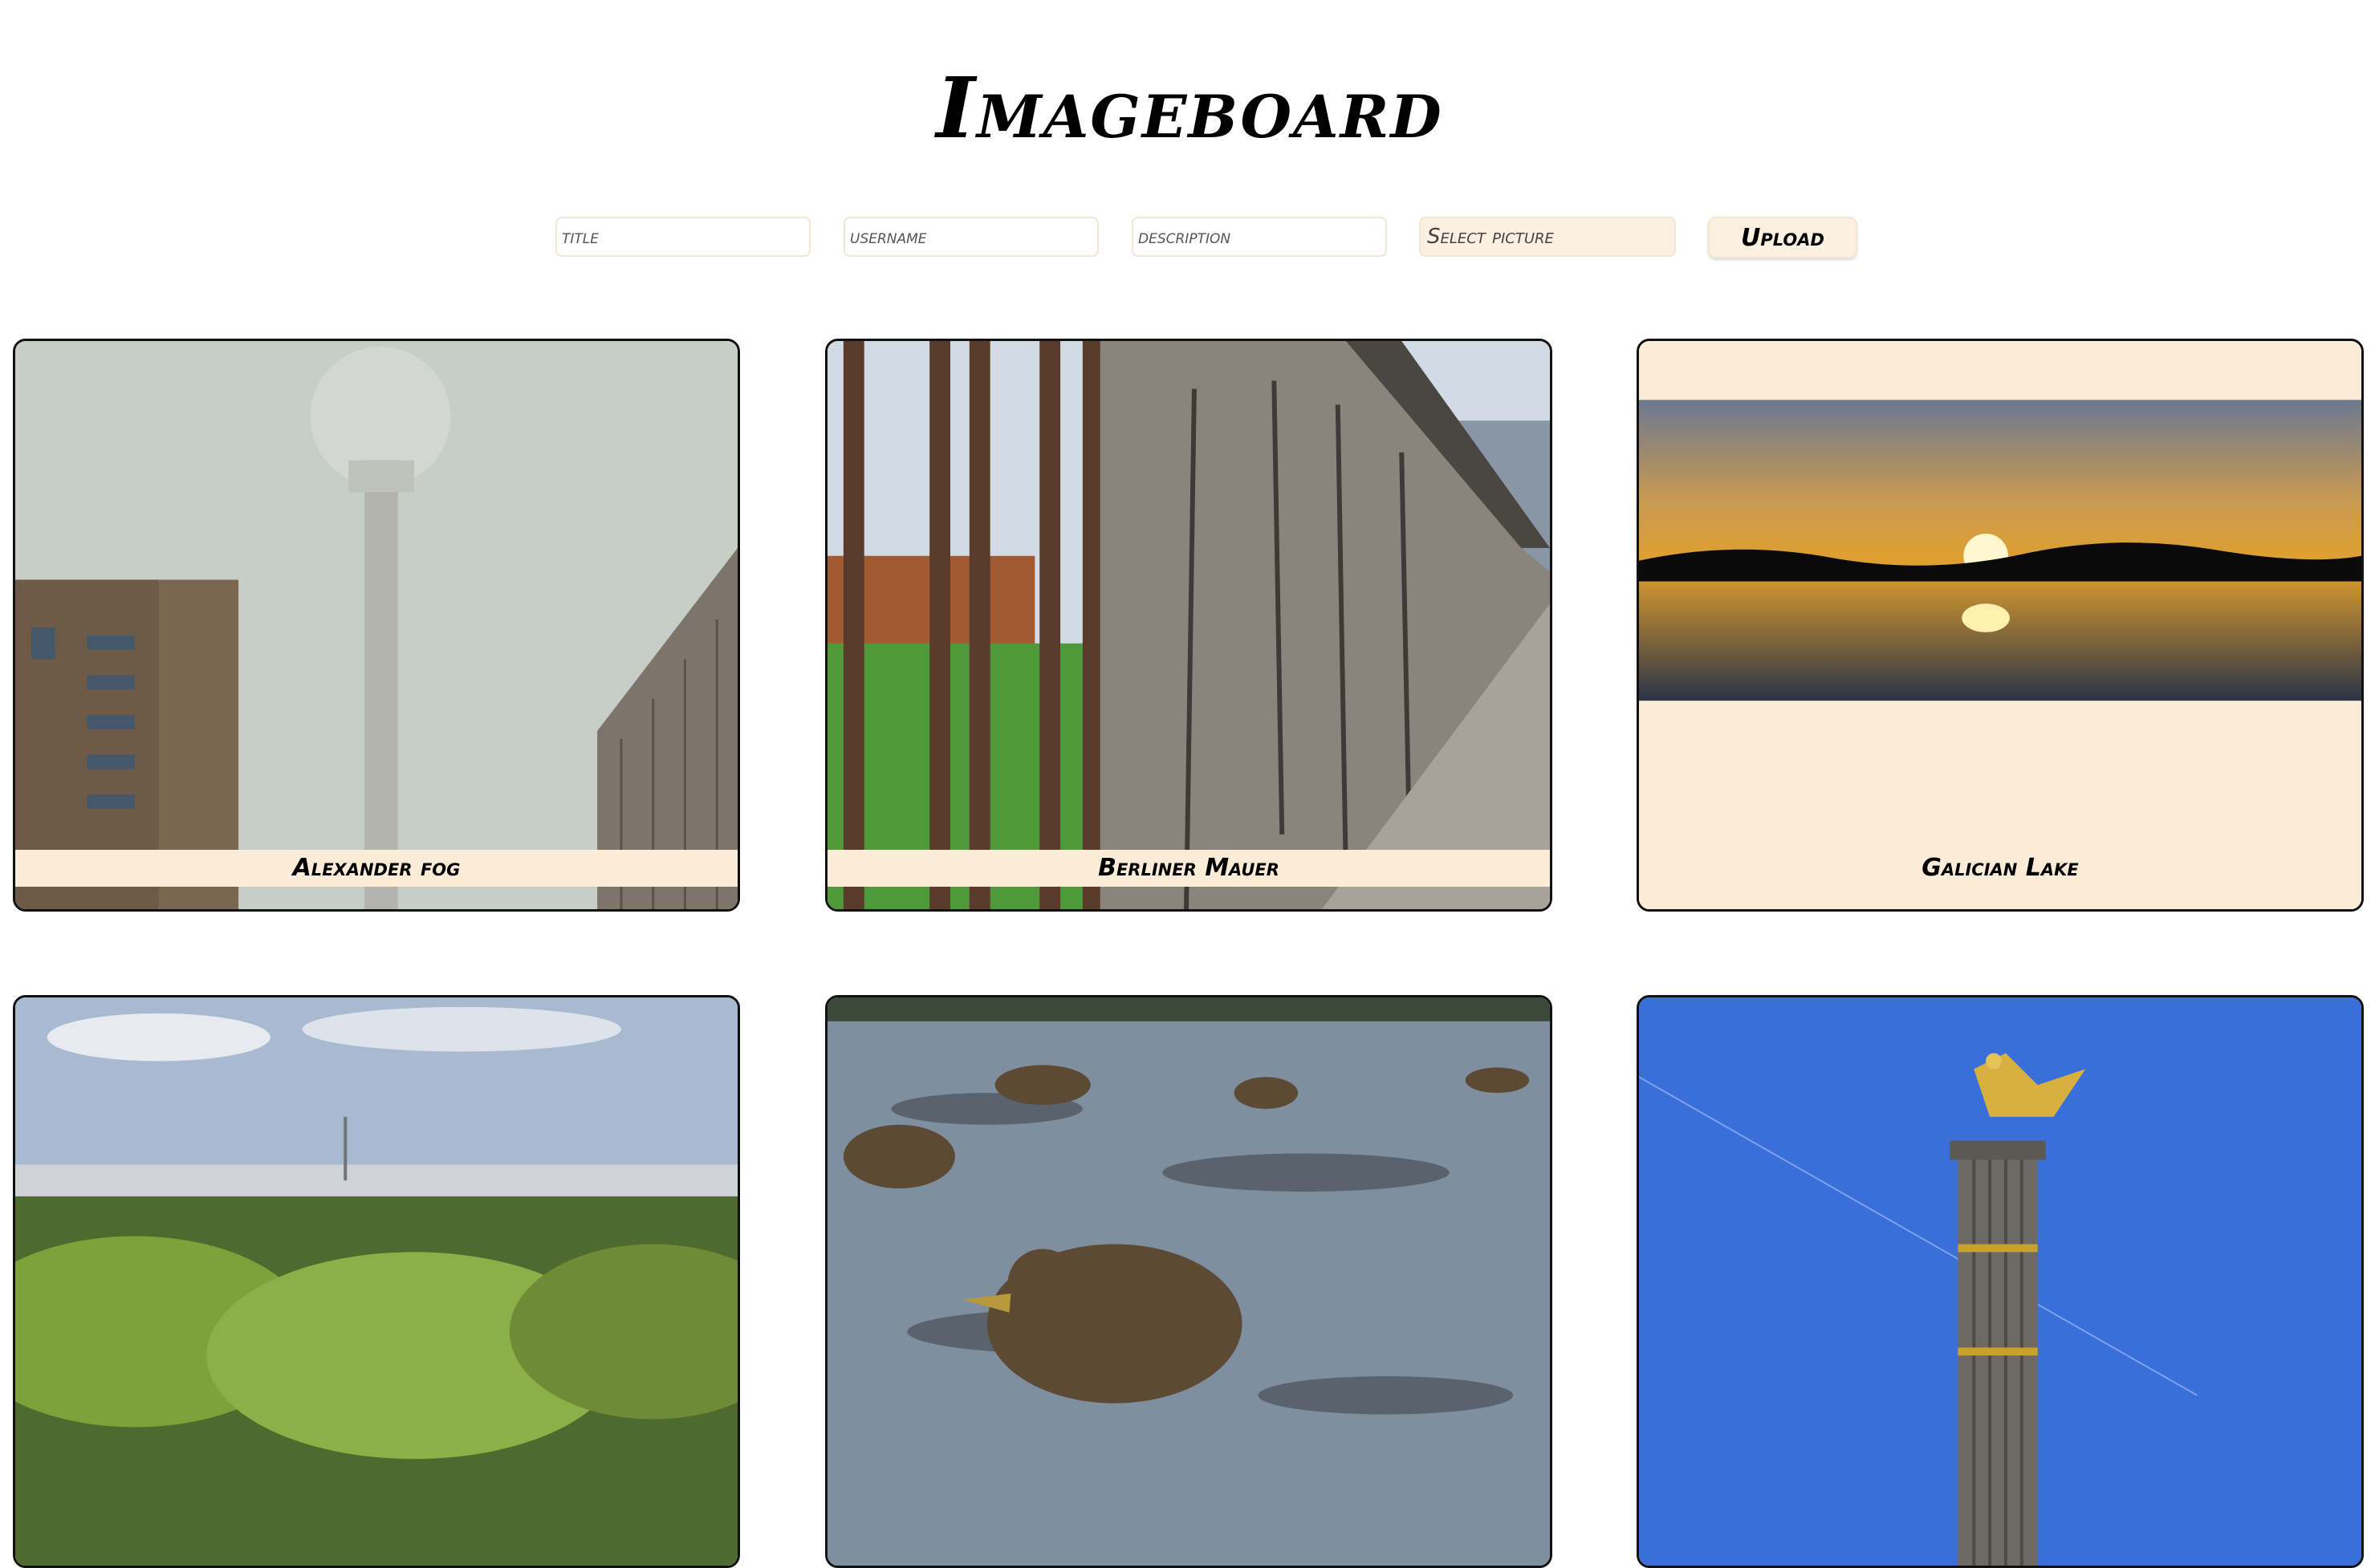  I want to click on username-input, so click(972, 237).